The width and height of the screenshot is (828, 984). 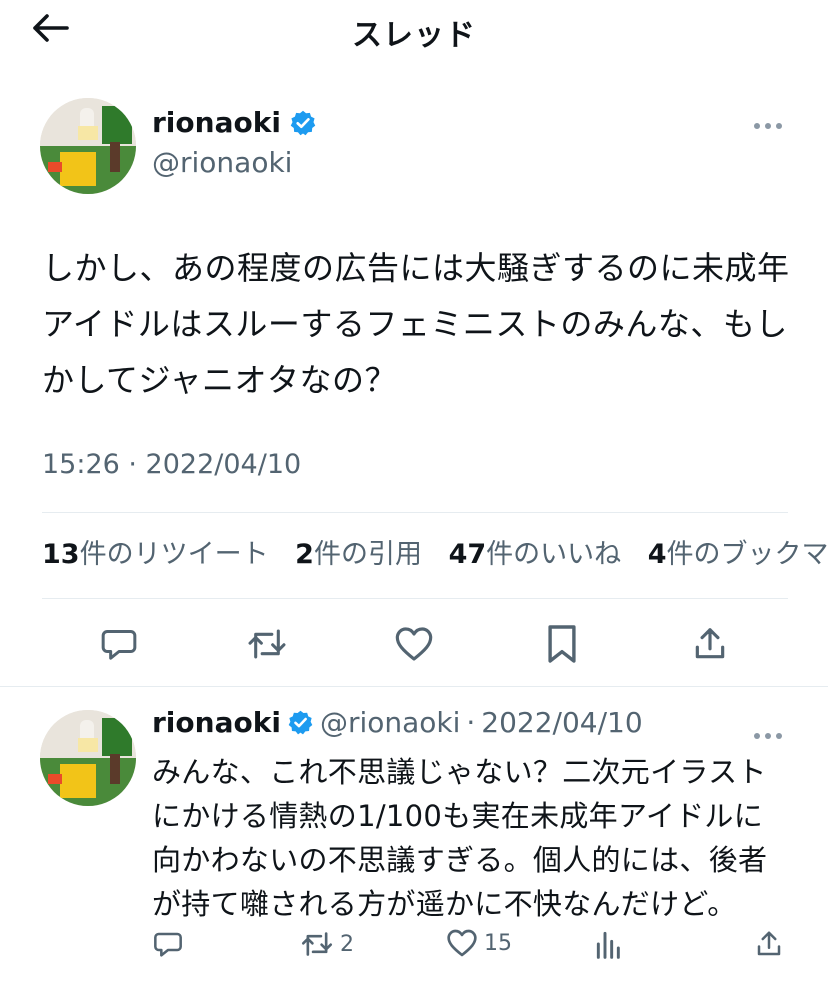 I want to click on quote-count-stat: 2件の引用, so click(x=358, y=551).